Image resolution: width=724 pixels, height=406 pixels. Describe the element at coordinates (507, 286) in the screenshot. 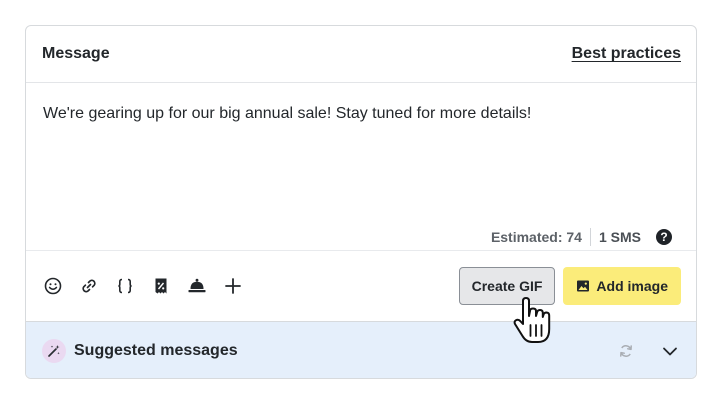

I see `create-gif-button: Create GIF` at that location.